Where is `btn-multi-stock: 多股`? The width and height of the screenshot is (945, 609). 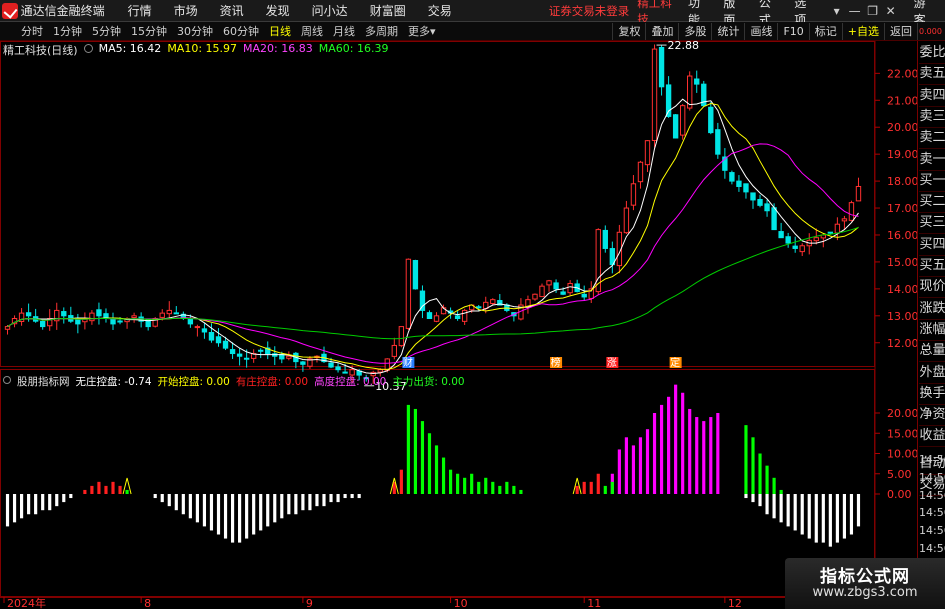
btn-multi-stock: 多股 is located at coordinates (694, 31).